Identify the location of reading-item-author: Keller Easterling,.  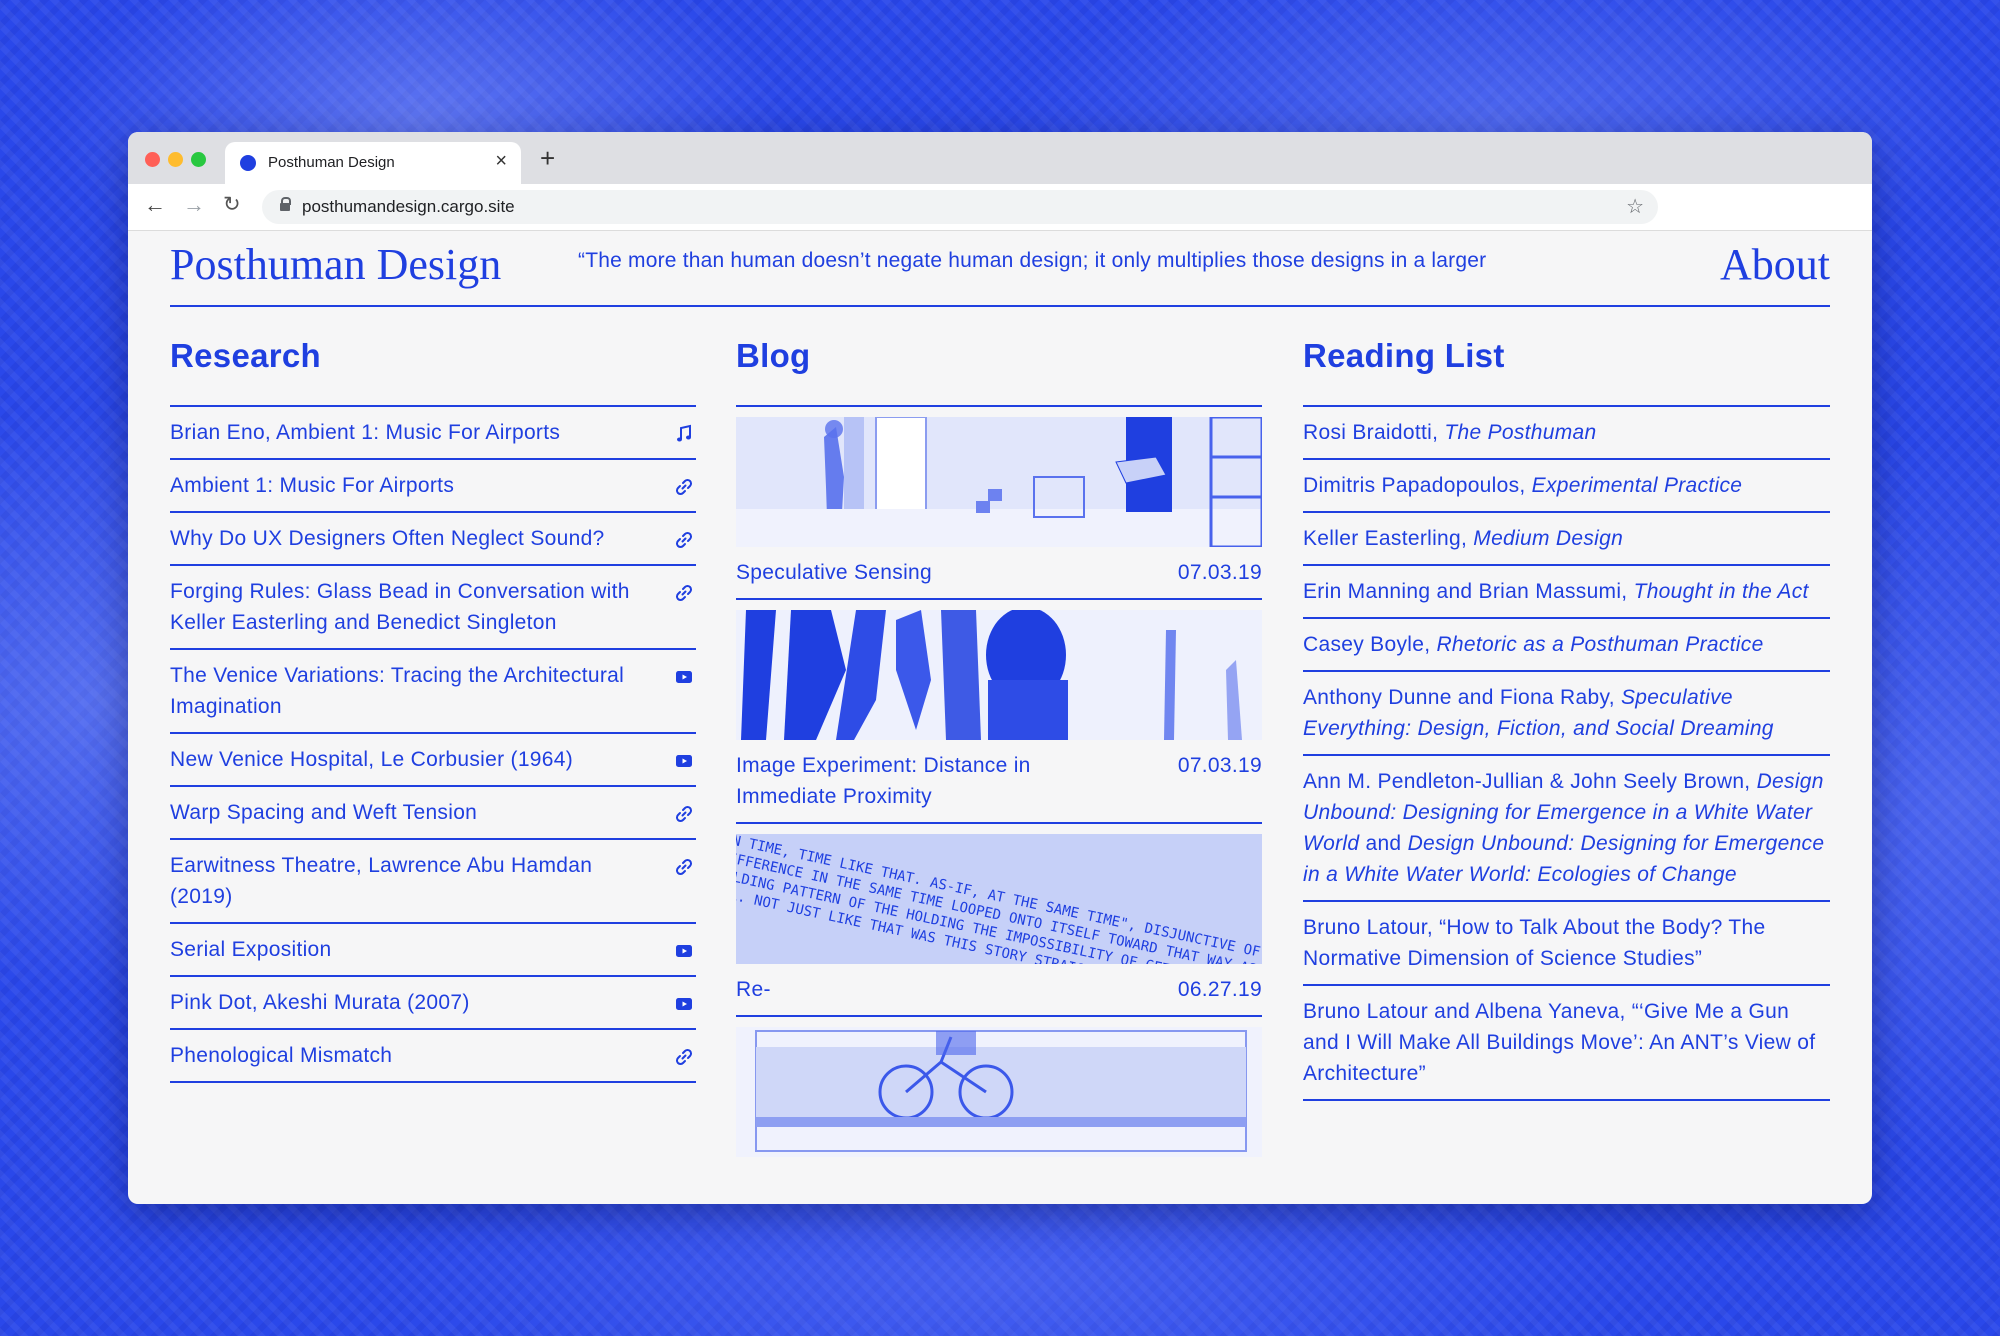
(1388, 538).